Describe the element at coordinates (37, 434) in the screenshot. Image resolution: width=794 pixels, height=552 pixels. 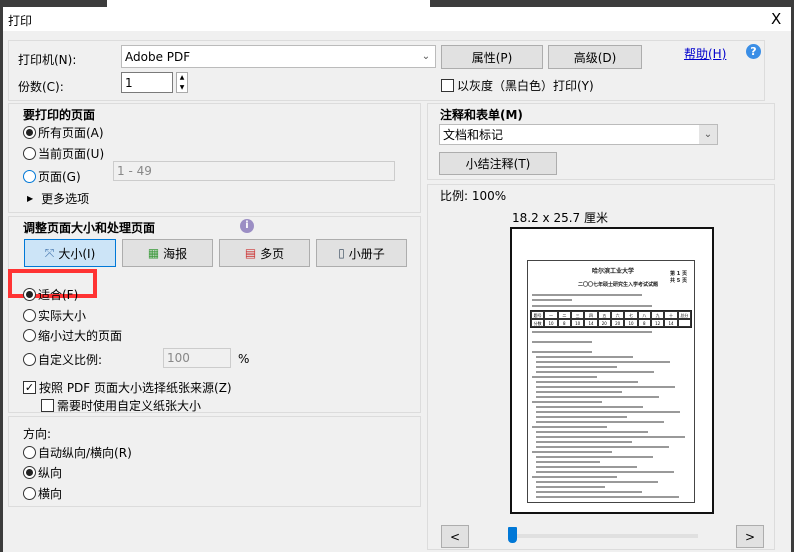
I see `orientation-title: 方向:` at that location.